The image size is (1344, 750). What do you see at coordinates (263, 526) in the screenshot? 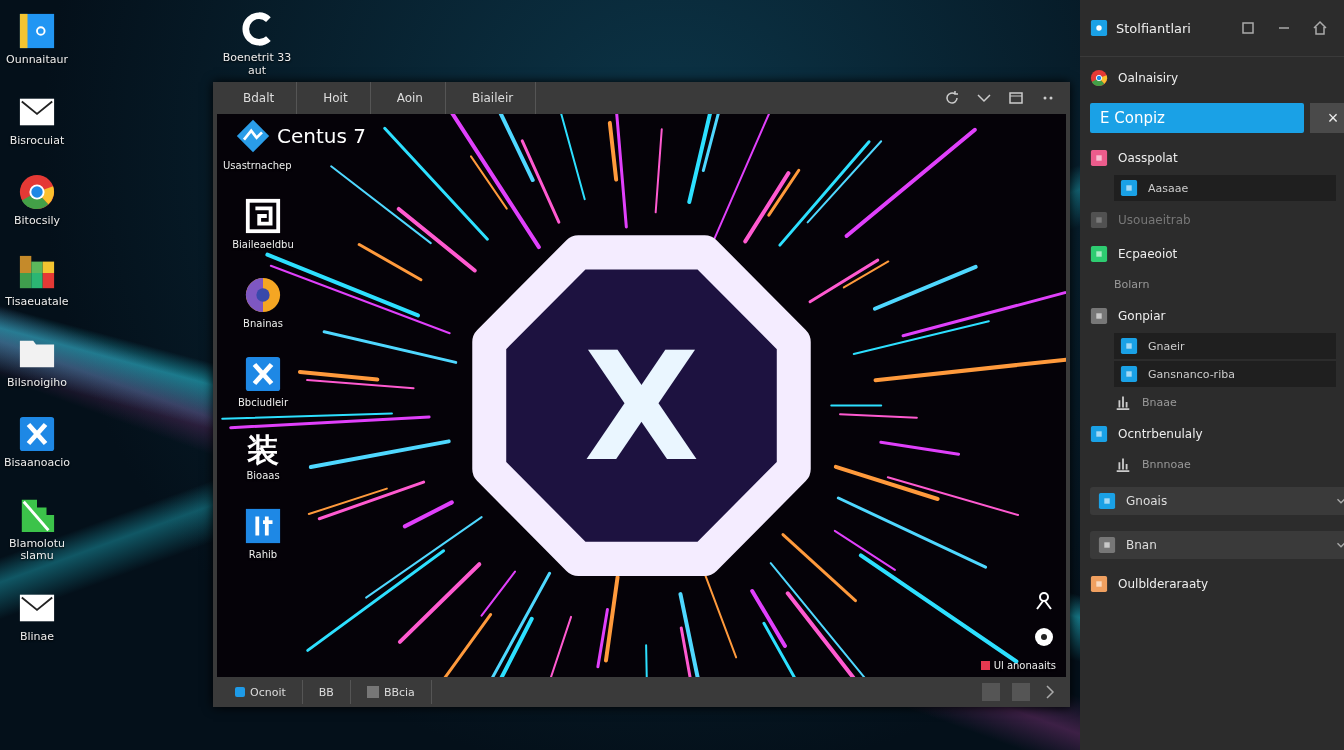
I see `bars-app-icon` at bounding box center [263, 526].